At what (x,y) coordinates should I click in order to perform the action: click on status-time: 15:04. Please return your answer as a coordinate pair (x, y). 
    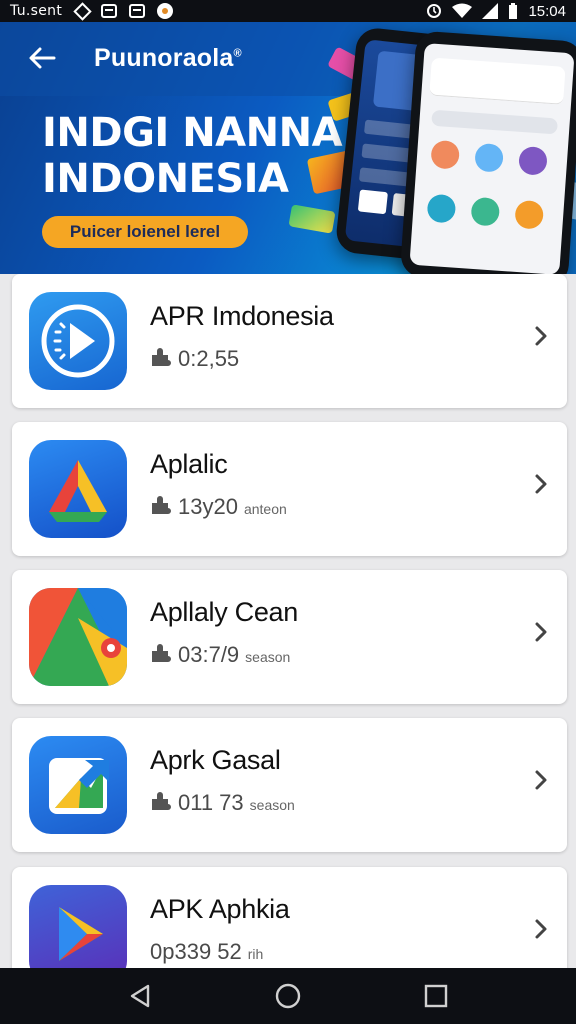
    Looking at the image, I should click on (547, 11).